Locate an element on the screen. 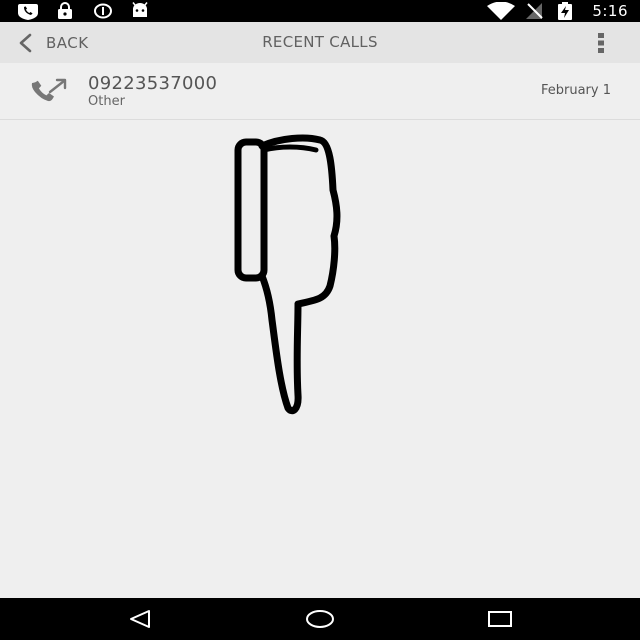 This screenshot has height=640, width=640. nav-home-button is located at coordinates (320, 619).